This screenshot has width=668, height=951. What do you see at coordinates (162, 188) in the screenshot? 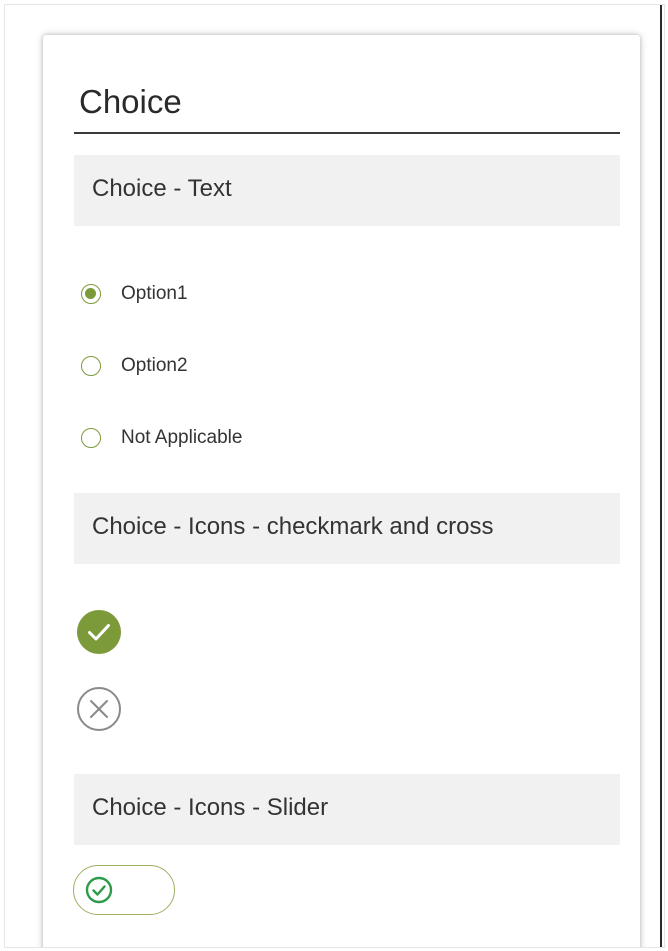
I see `section-label: Choice - Text` at bounding box center [162, 188].